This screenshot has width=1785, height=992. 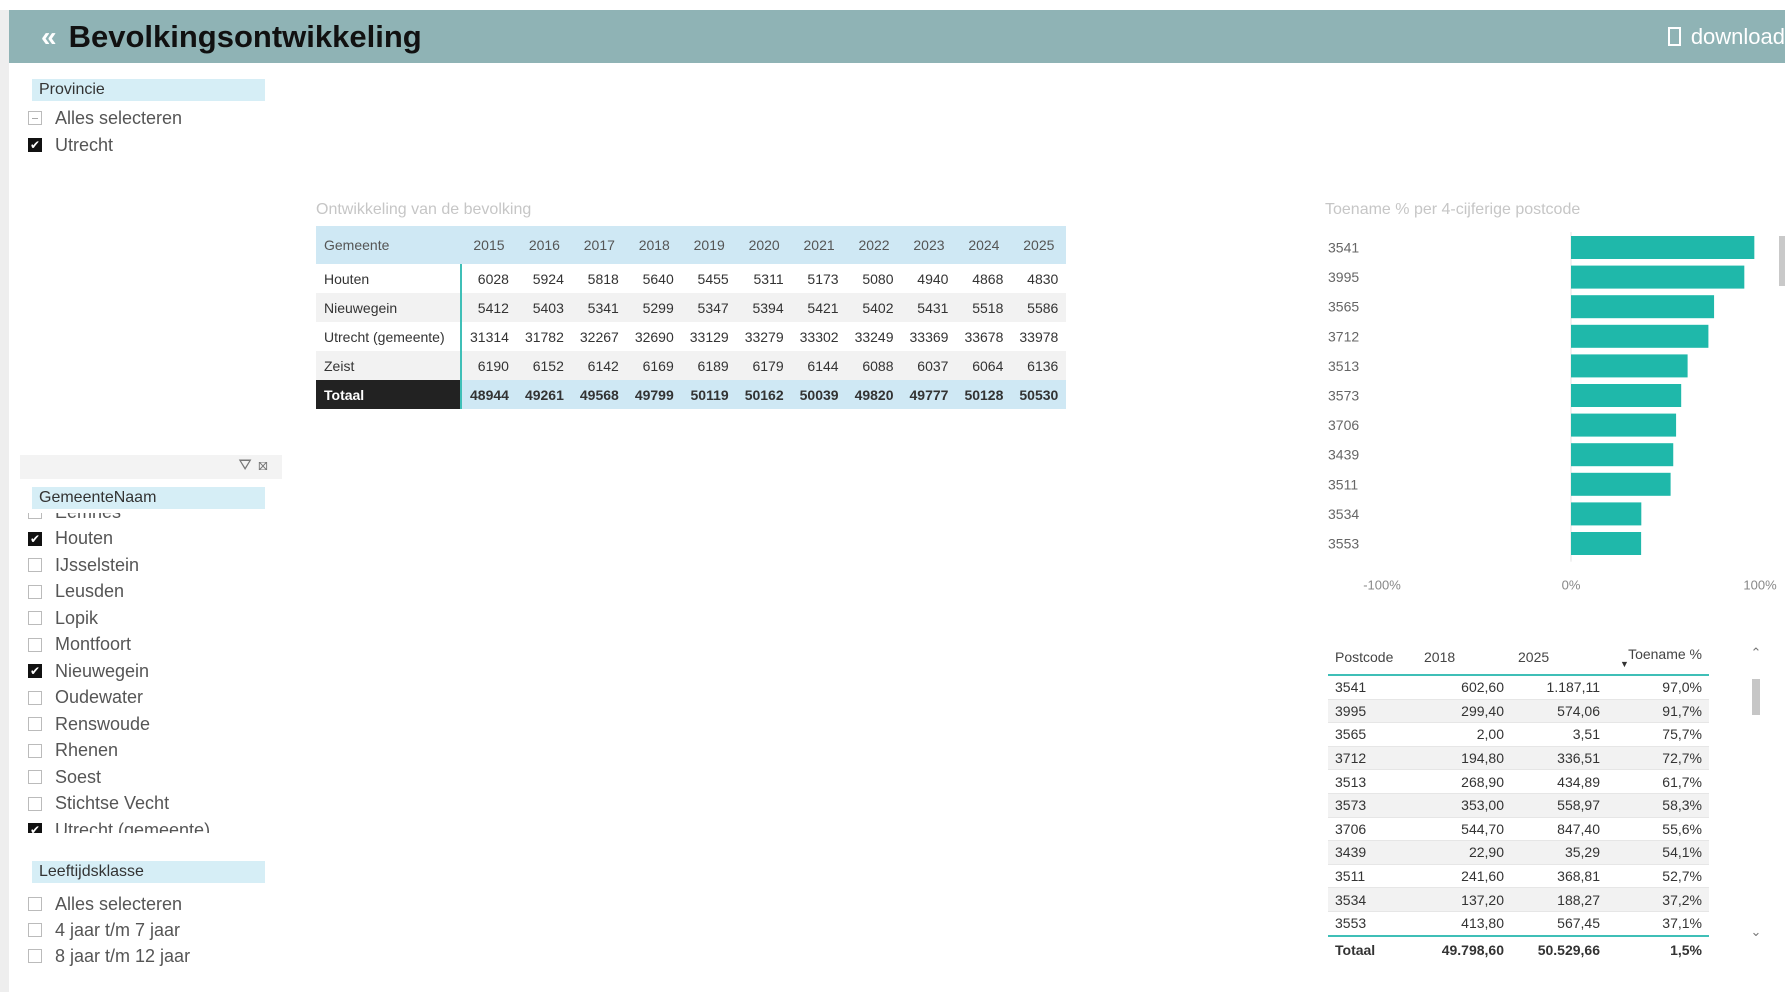 I want to click on table-cell: 6144, so click(x=819, y=365).